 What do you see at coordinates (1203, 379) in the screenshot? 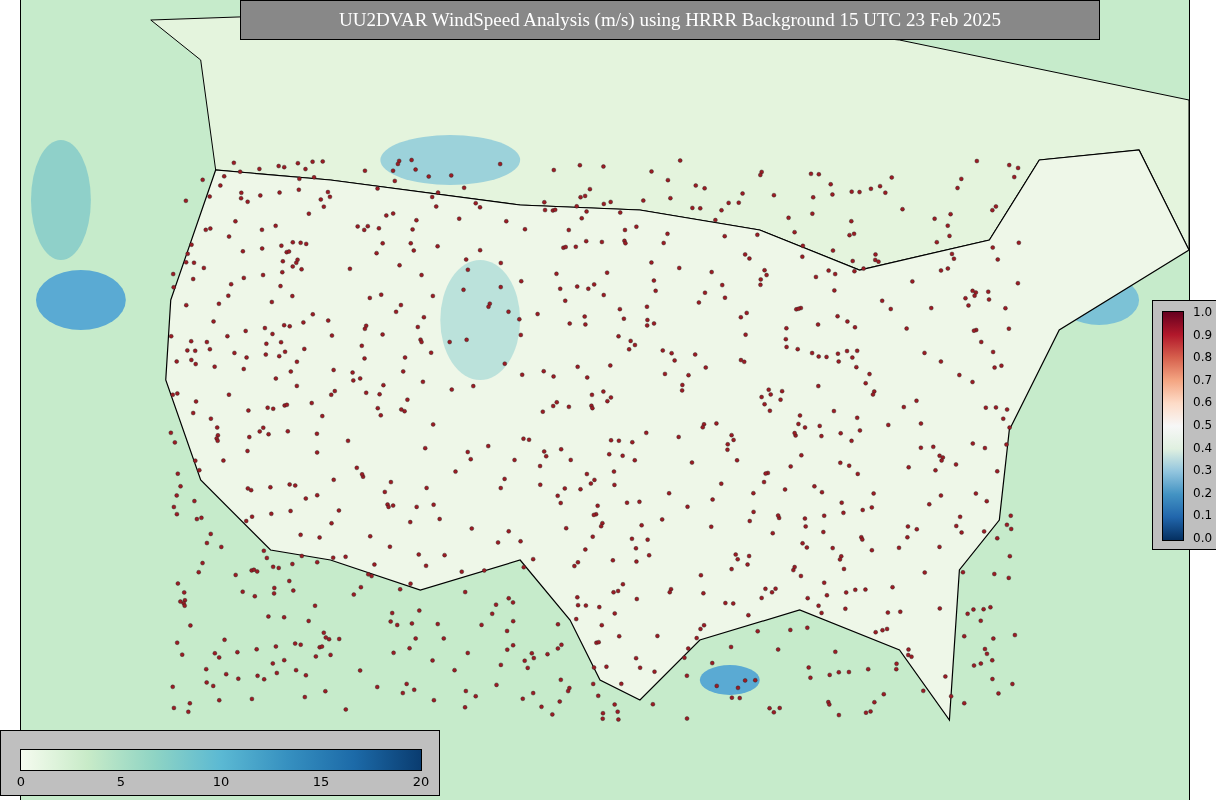
I see `tick-label: 0.7` at bounding box center [1203, 379].